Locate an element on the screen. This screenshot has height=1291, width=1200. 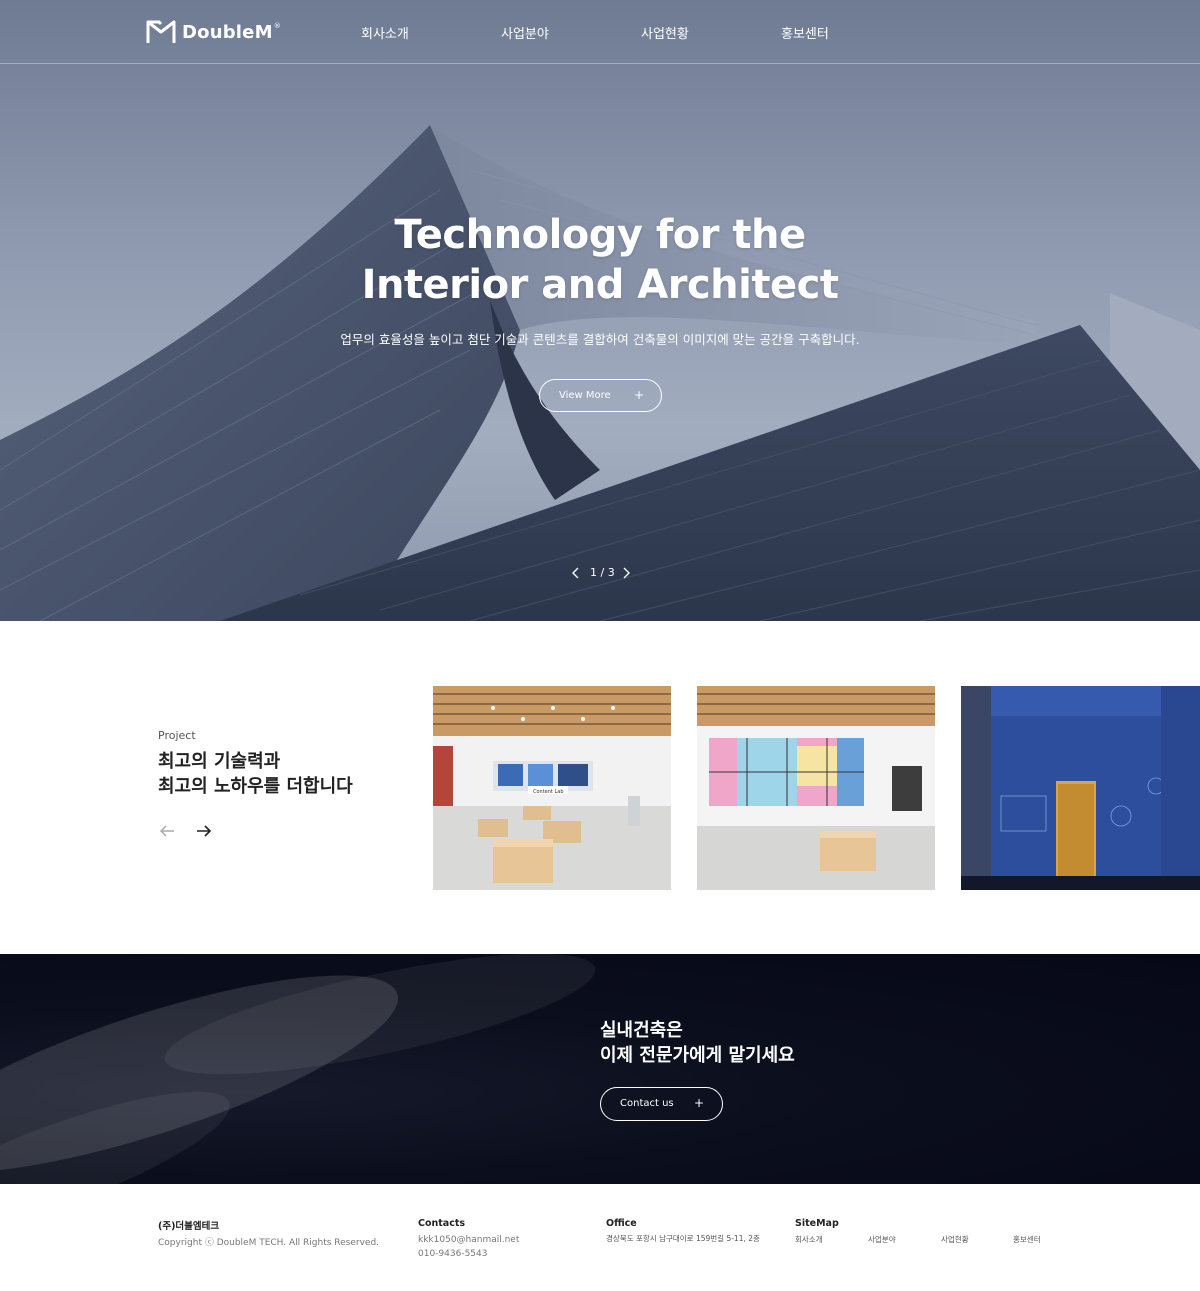
sitemap-links: 회사소개 사업분야 사업현황 홍보센터 is located at coordinates (925, 1241).